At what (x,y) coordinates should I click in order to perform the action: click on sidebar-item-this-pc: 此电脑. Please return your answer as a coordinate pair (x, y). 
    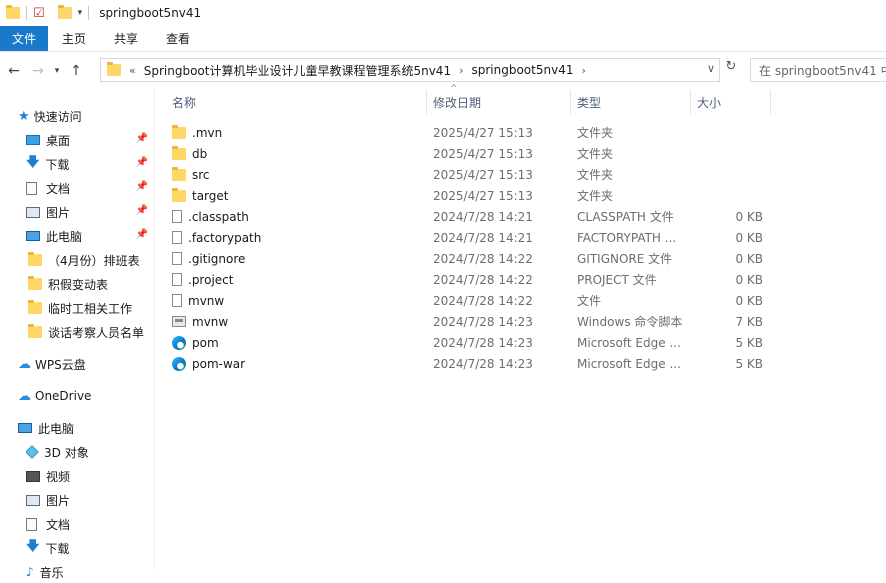
    Looking at the image, I should click on (95, 428).